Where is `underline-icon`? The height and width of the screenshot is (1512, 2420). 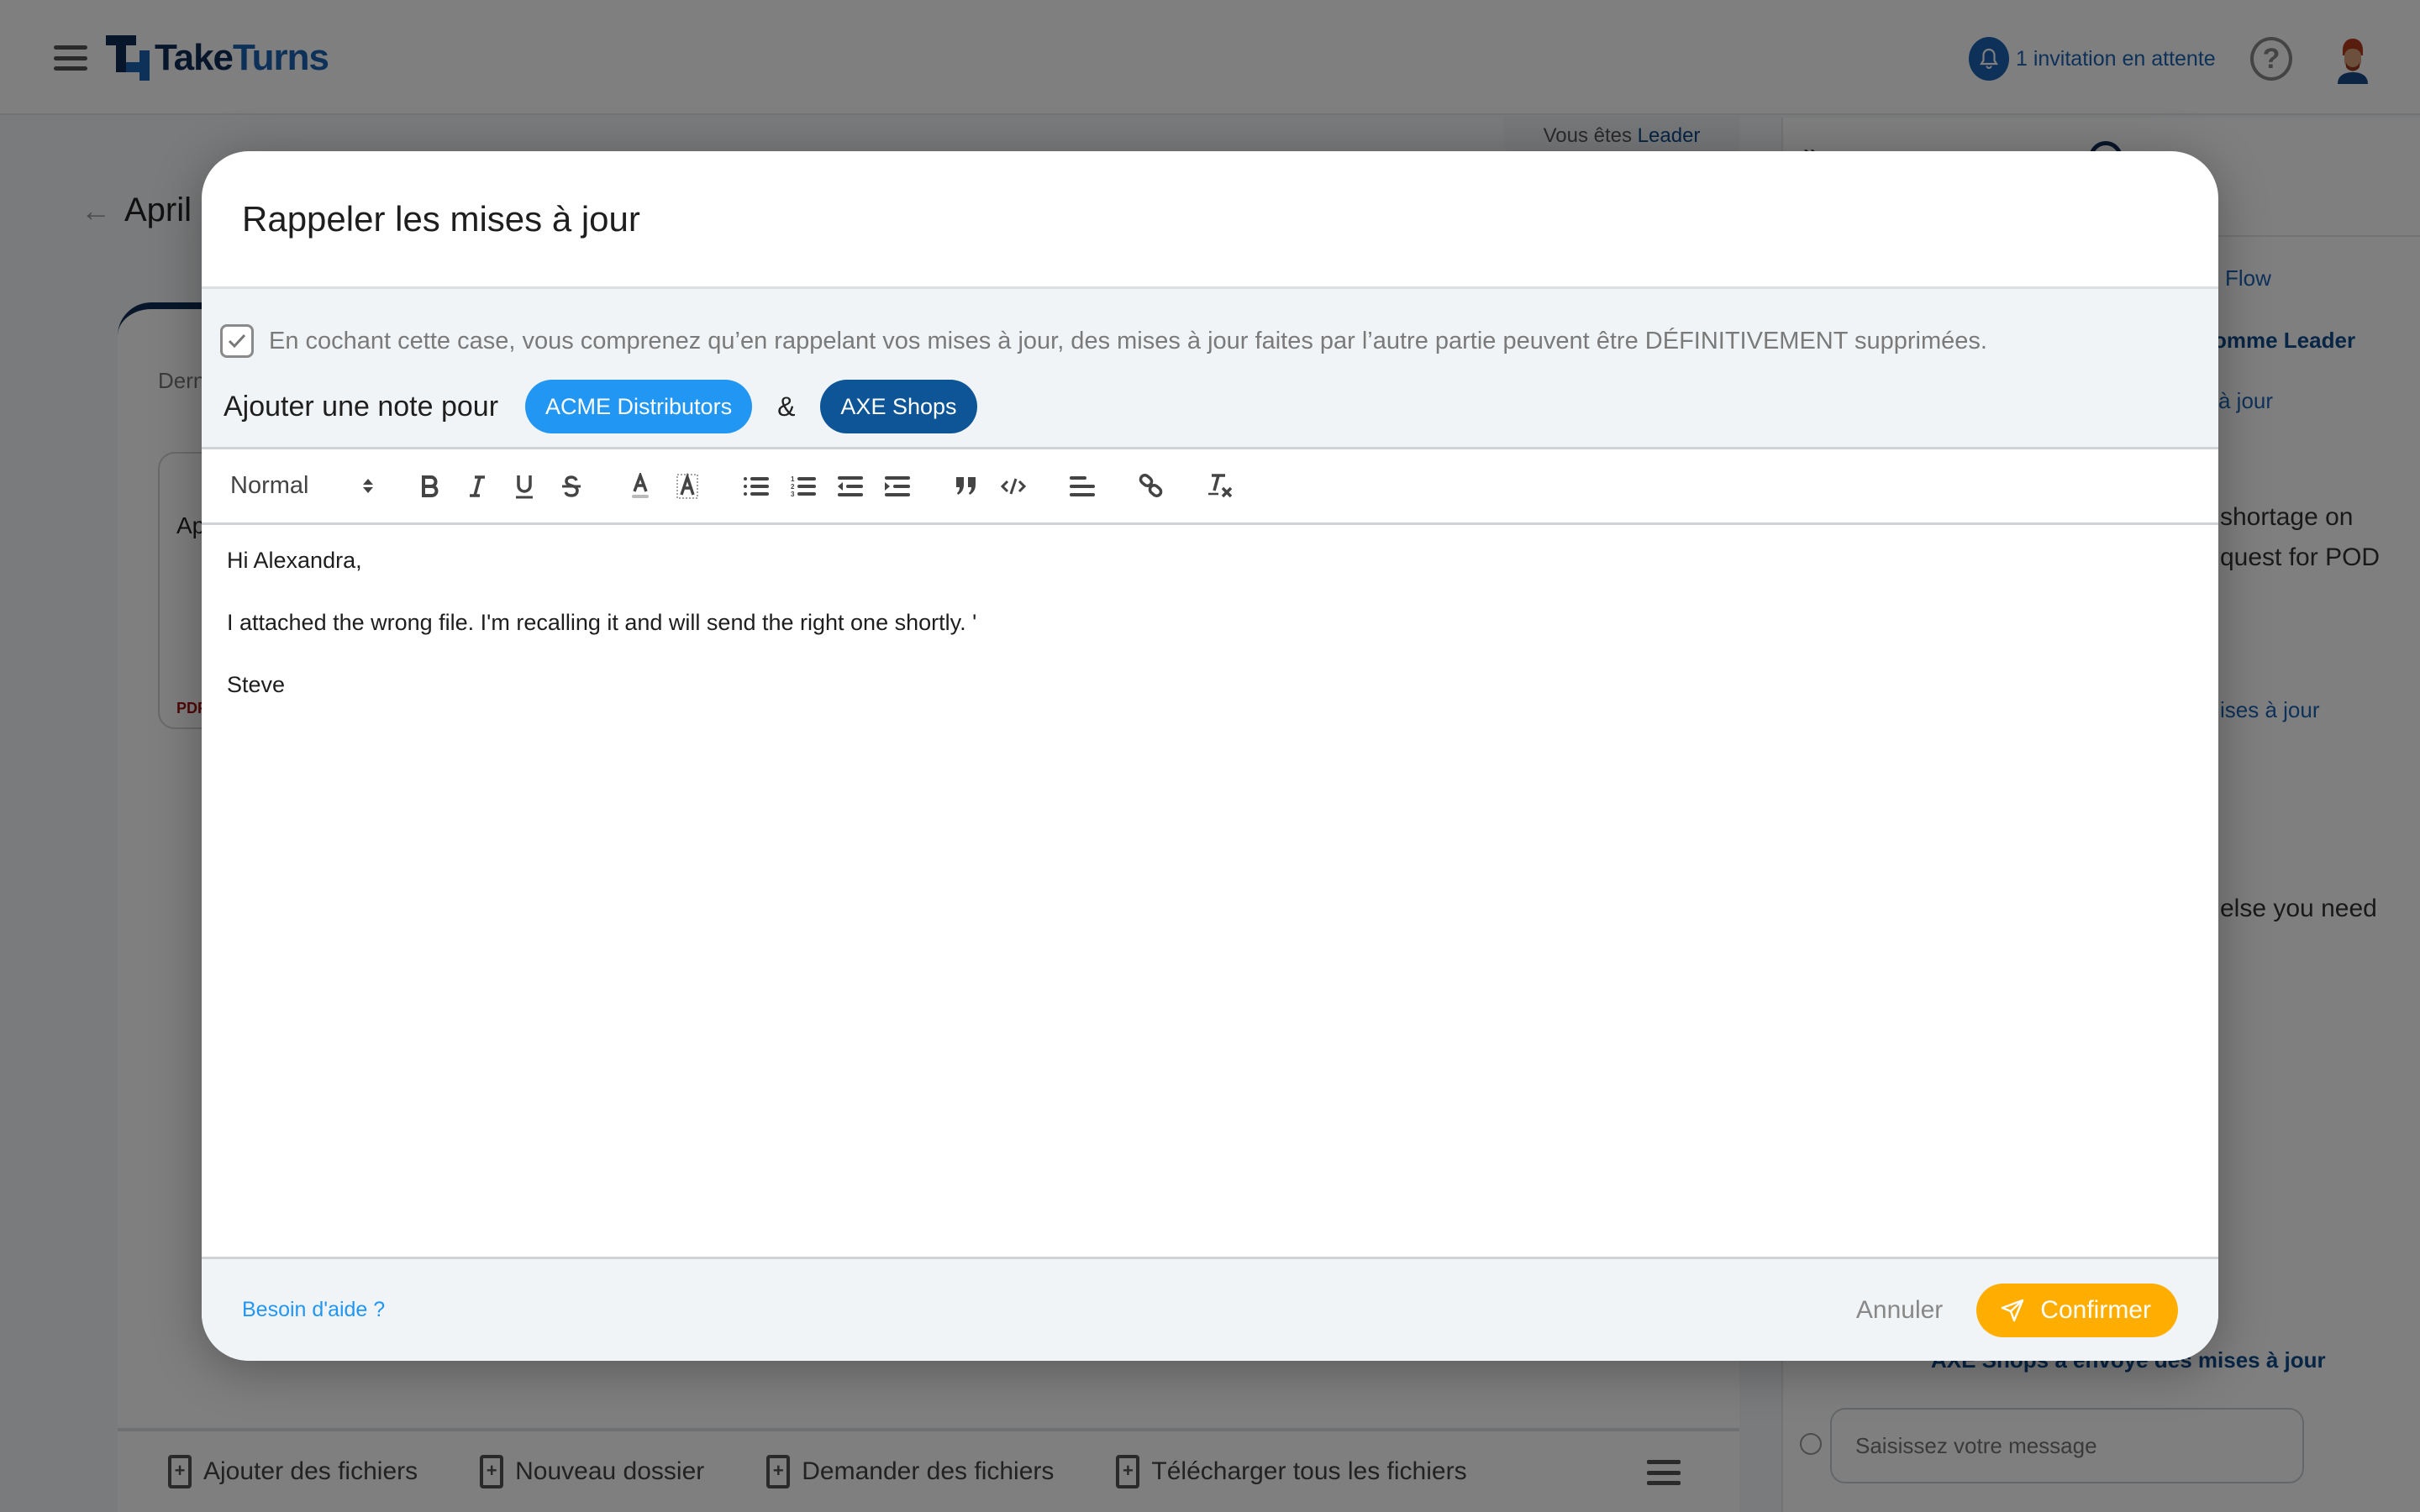 underline-icon is located at coordinates (524, 486).